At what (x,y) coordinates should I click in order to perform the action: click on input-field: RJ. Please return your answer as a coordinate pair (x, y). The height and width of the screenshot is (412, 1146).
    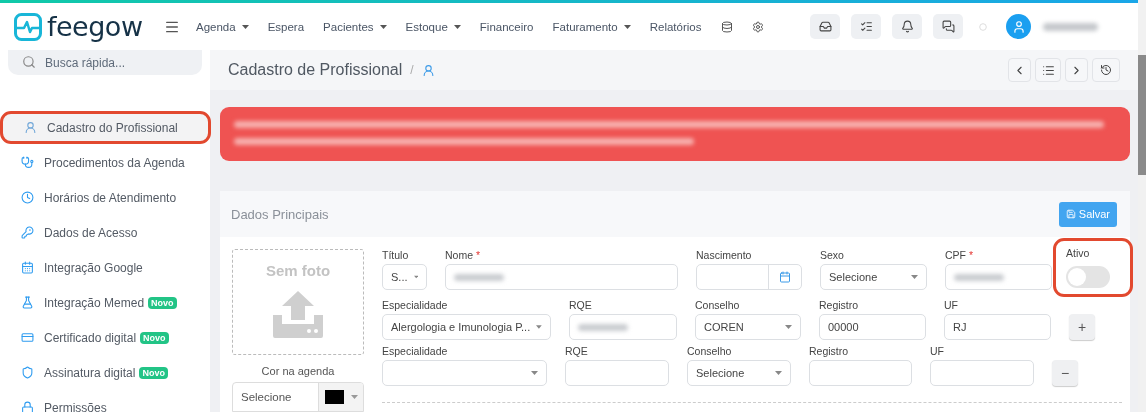
    Looking at the image, I should click on (997, 327).